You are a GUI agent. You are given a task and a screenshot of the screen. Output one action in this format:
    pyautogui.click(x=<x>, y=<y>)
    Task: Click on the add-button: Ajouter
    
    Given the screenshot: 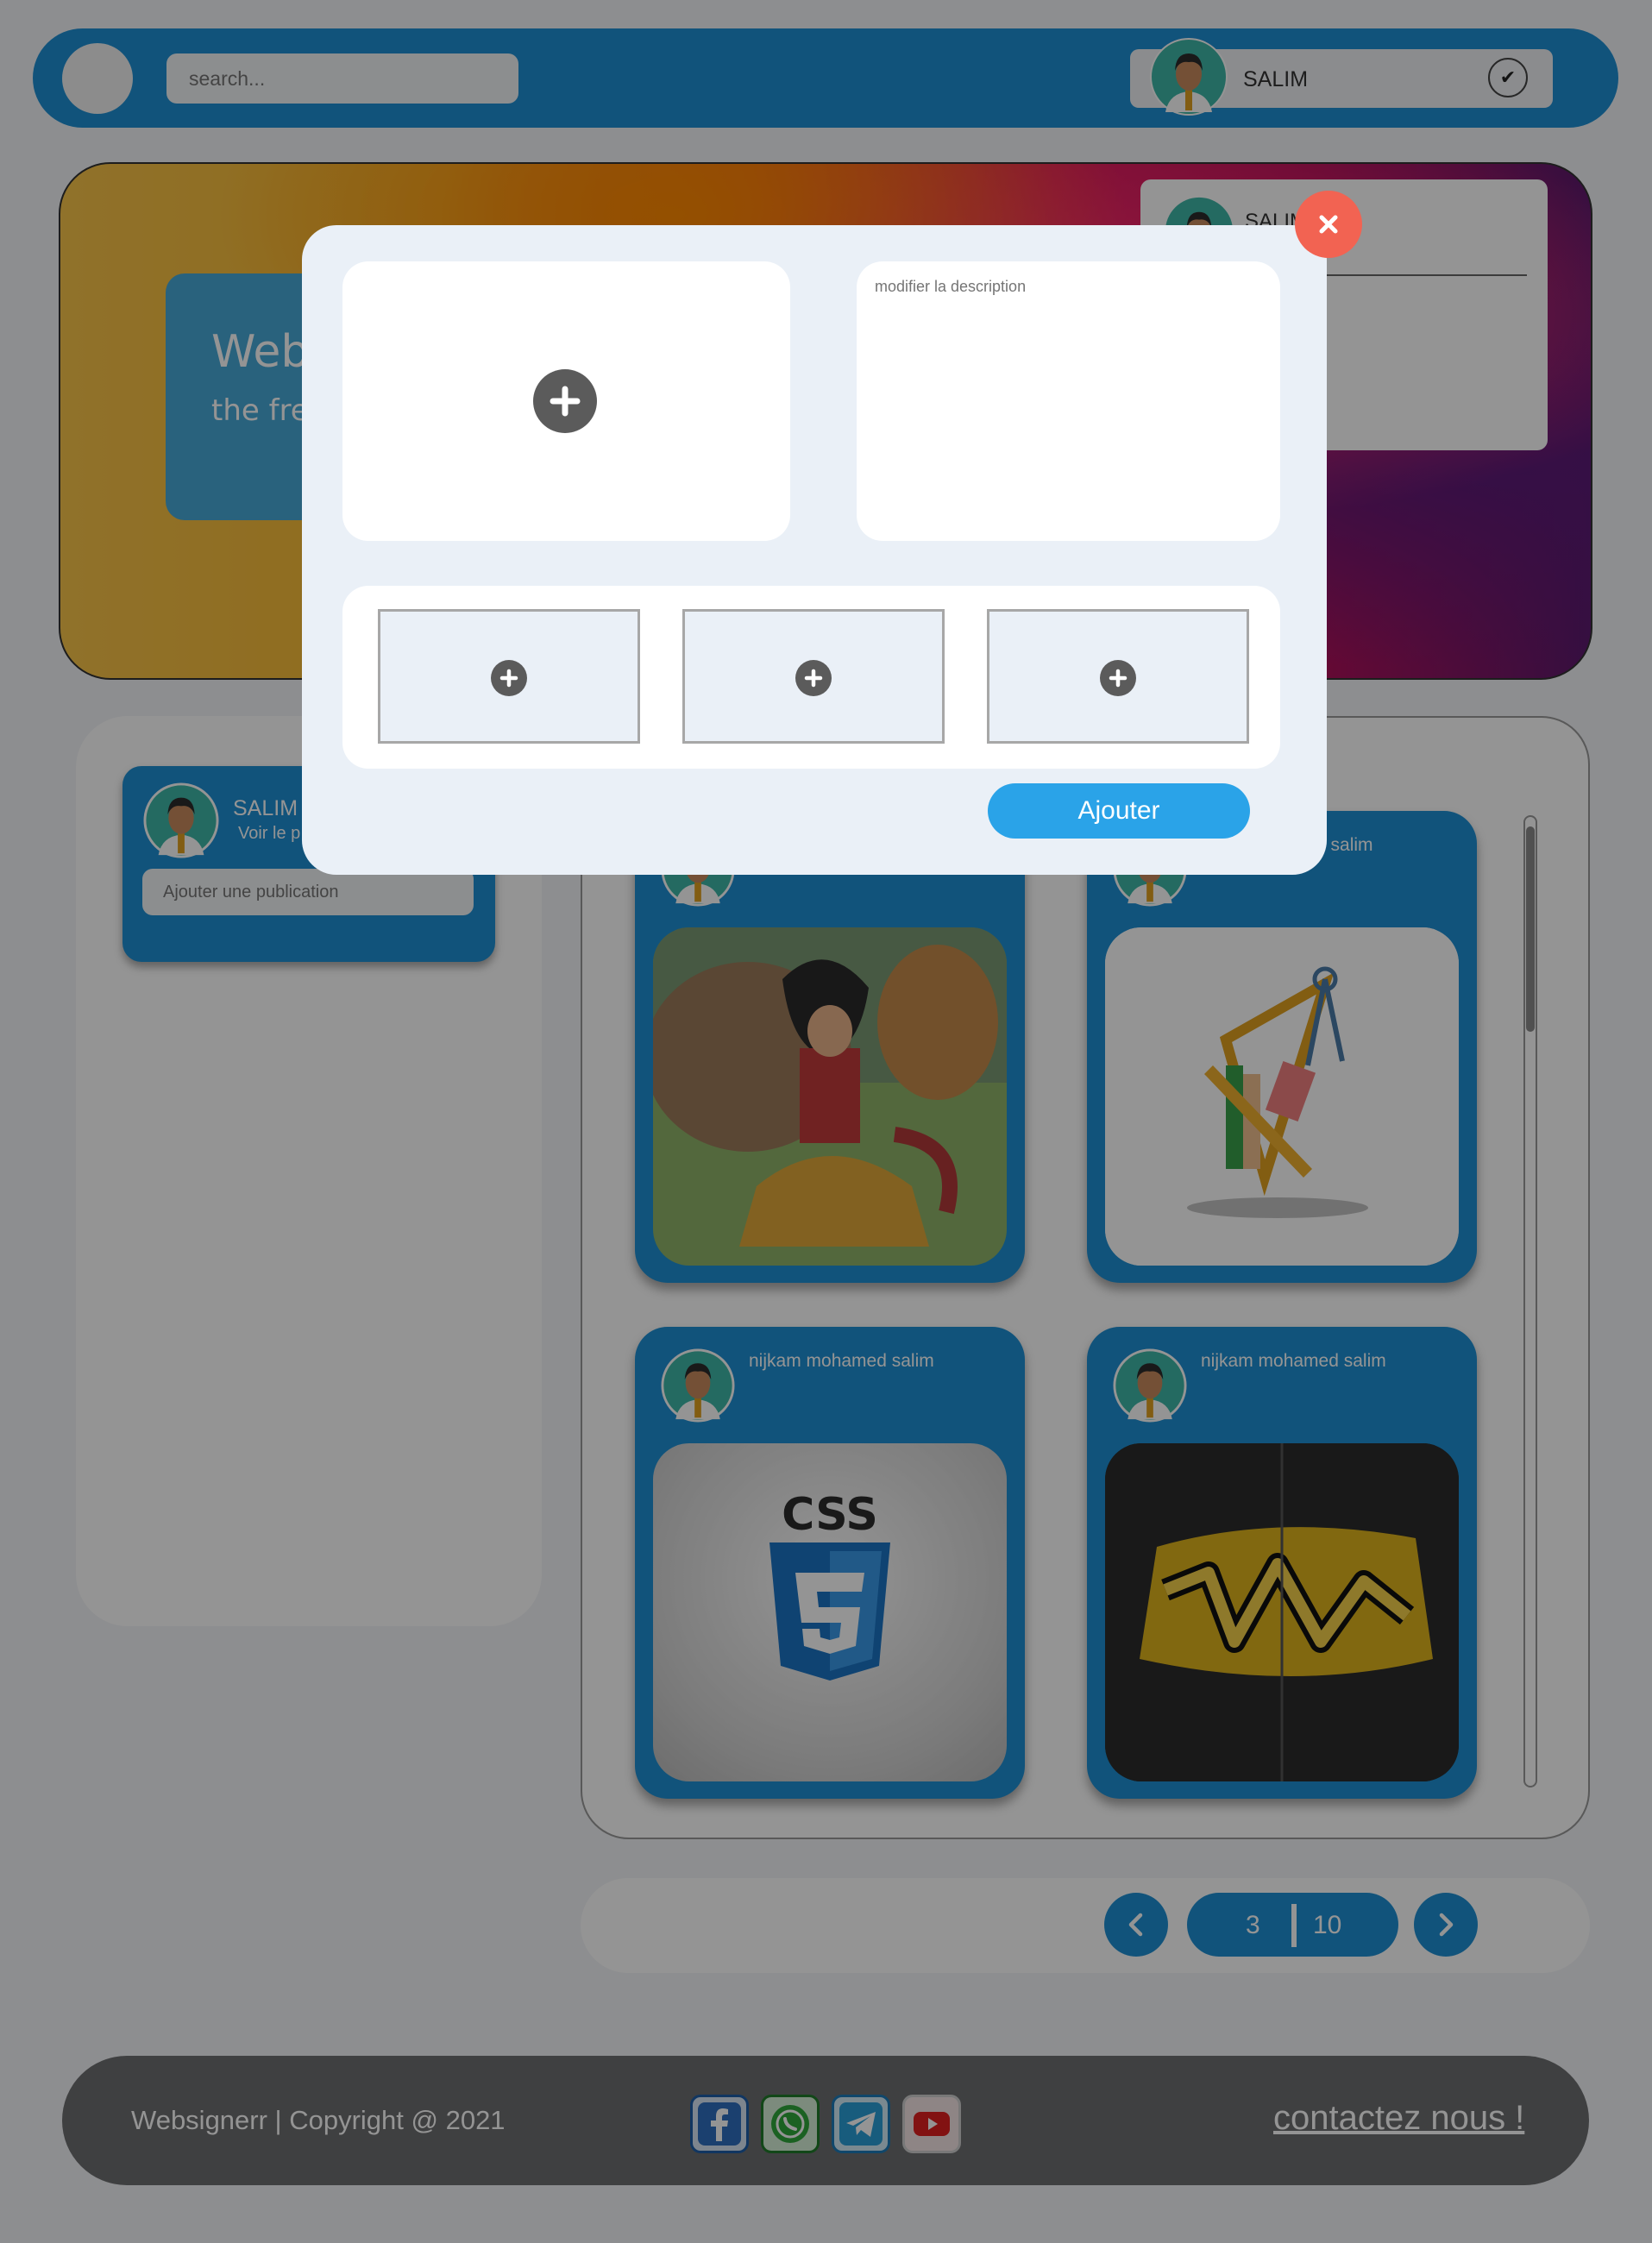 What is the action you would take?
    pyautogui.click(x=1119, y=811)
    